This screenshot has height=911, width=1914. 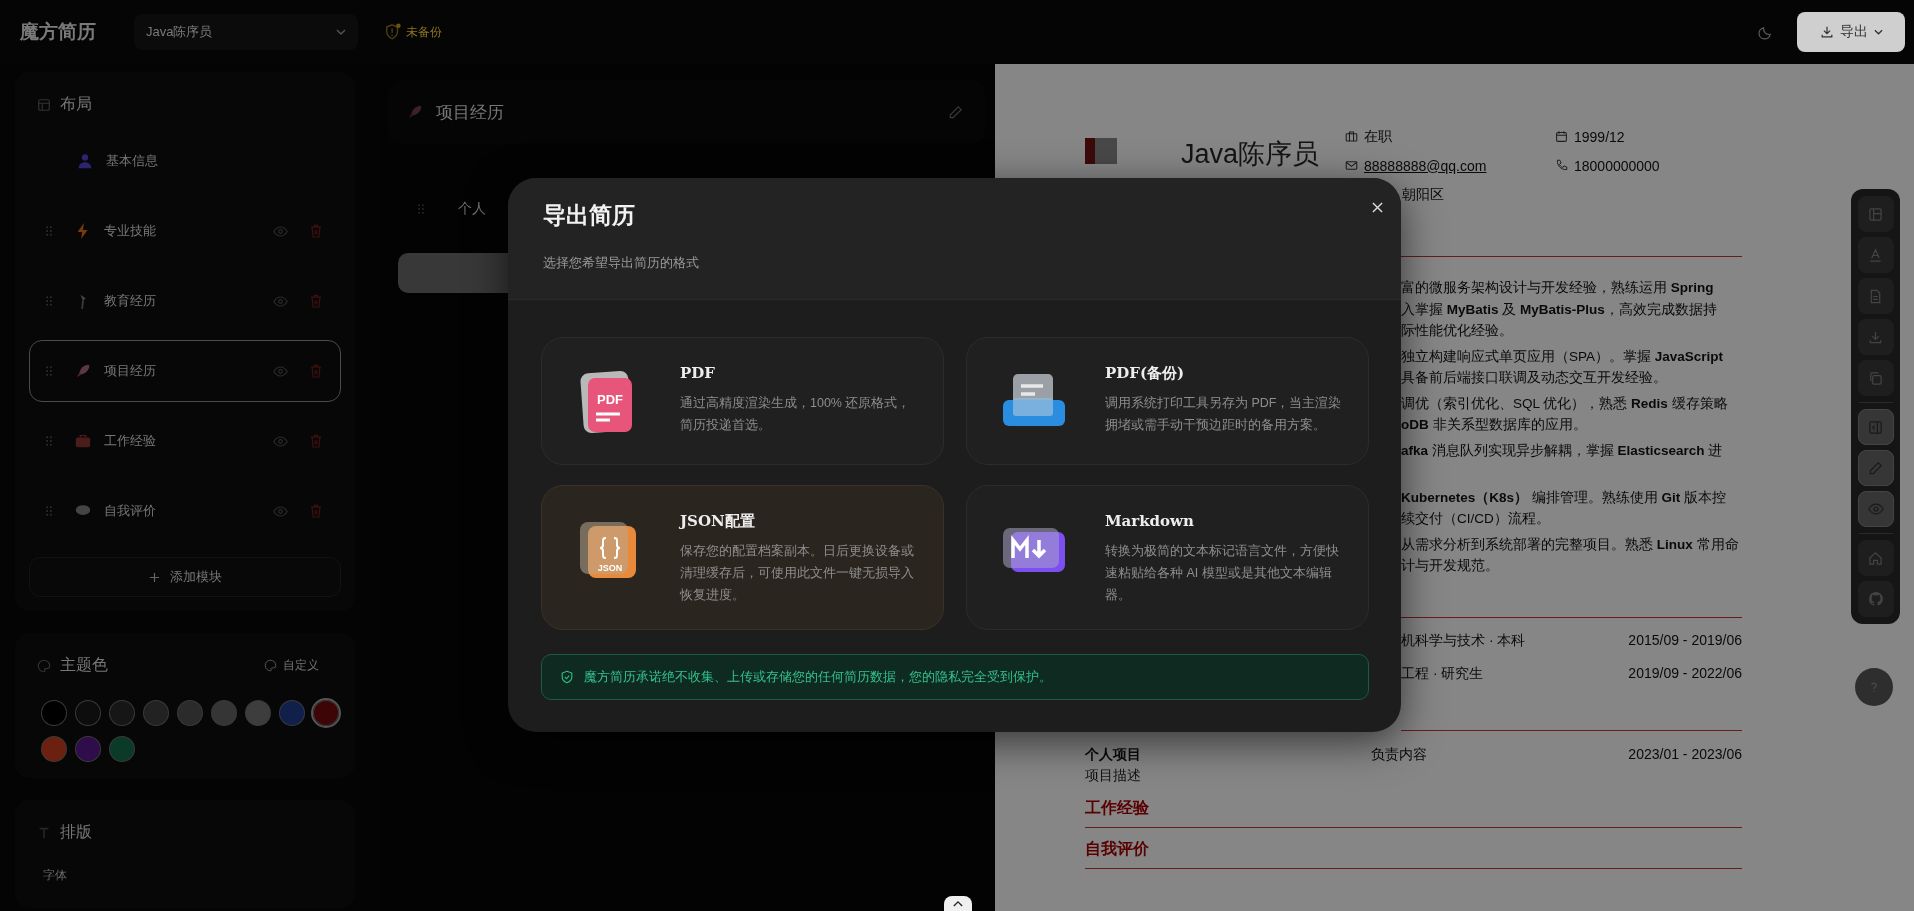 What do you see at coordinates (1875, 296) in the screenshot?
I see `document-icon` at bounding box center [1875, 296].